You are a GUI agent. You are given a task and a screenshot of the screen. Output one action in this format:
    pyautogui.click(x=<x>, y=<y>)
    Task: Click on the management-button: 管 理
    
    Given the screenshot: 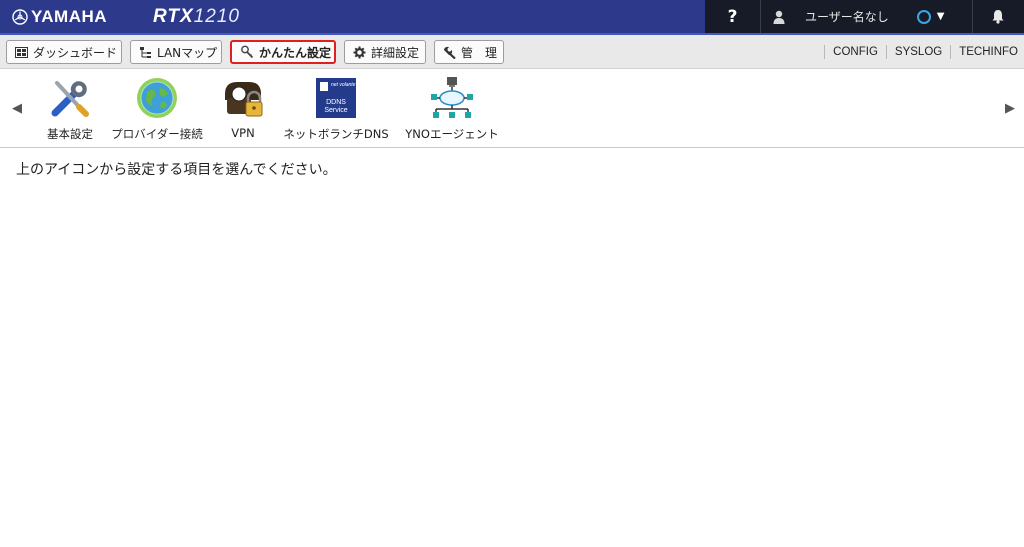 What is the action you would take?
    pyautogui.click(x=469, y=52)
    